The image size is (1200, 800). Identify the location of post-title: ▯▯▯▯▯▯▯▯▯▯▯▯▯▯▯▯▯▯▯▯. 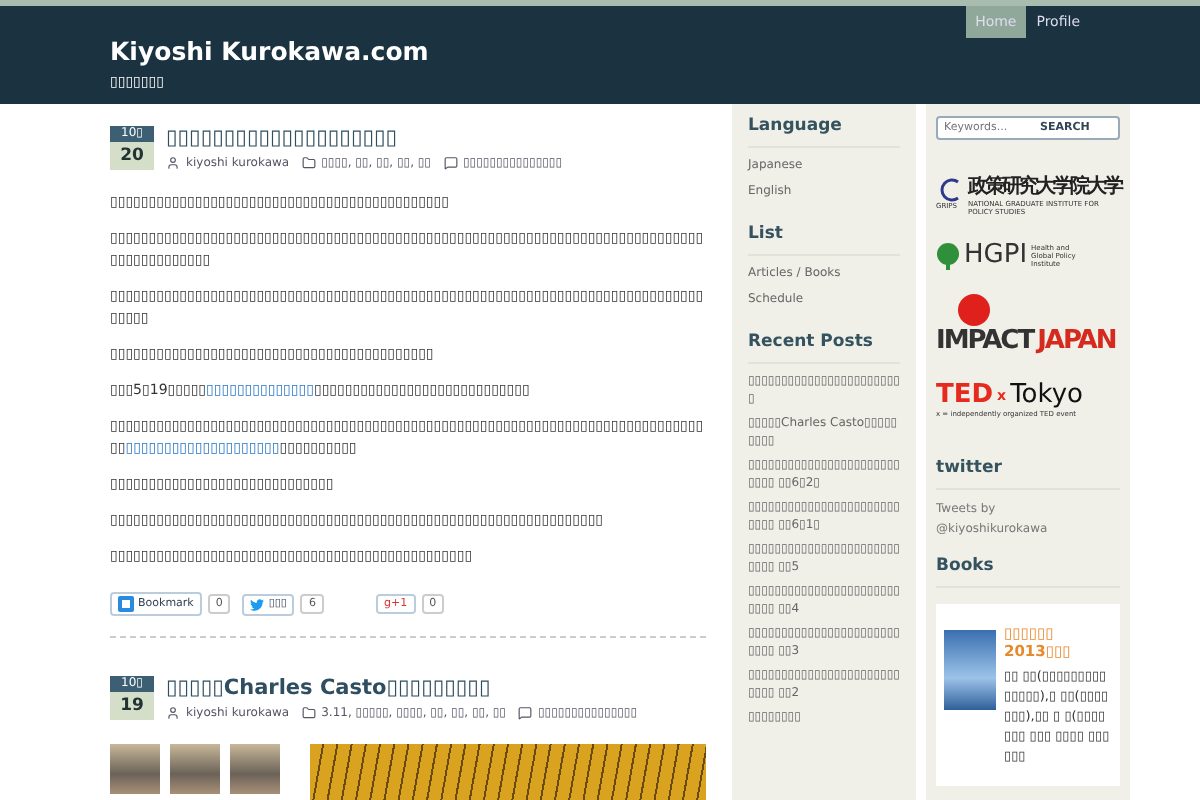
(364, 138).